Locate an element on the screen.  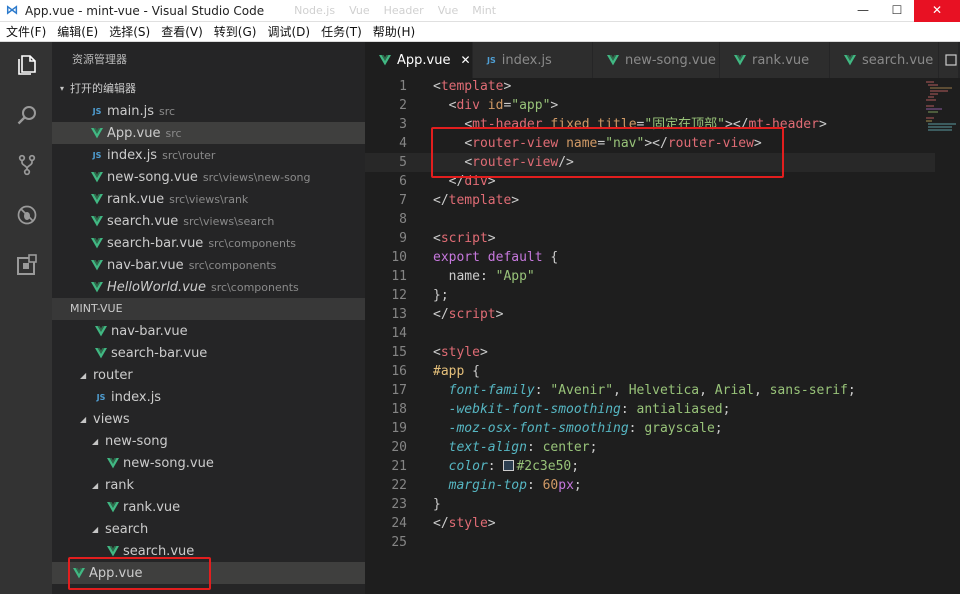
menu-go: 转到(G) is located at coordinates (235, 31).